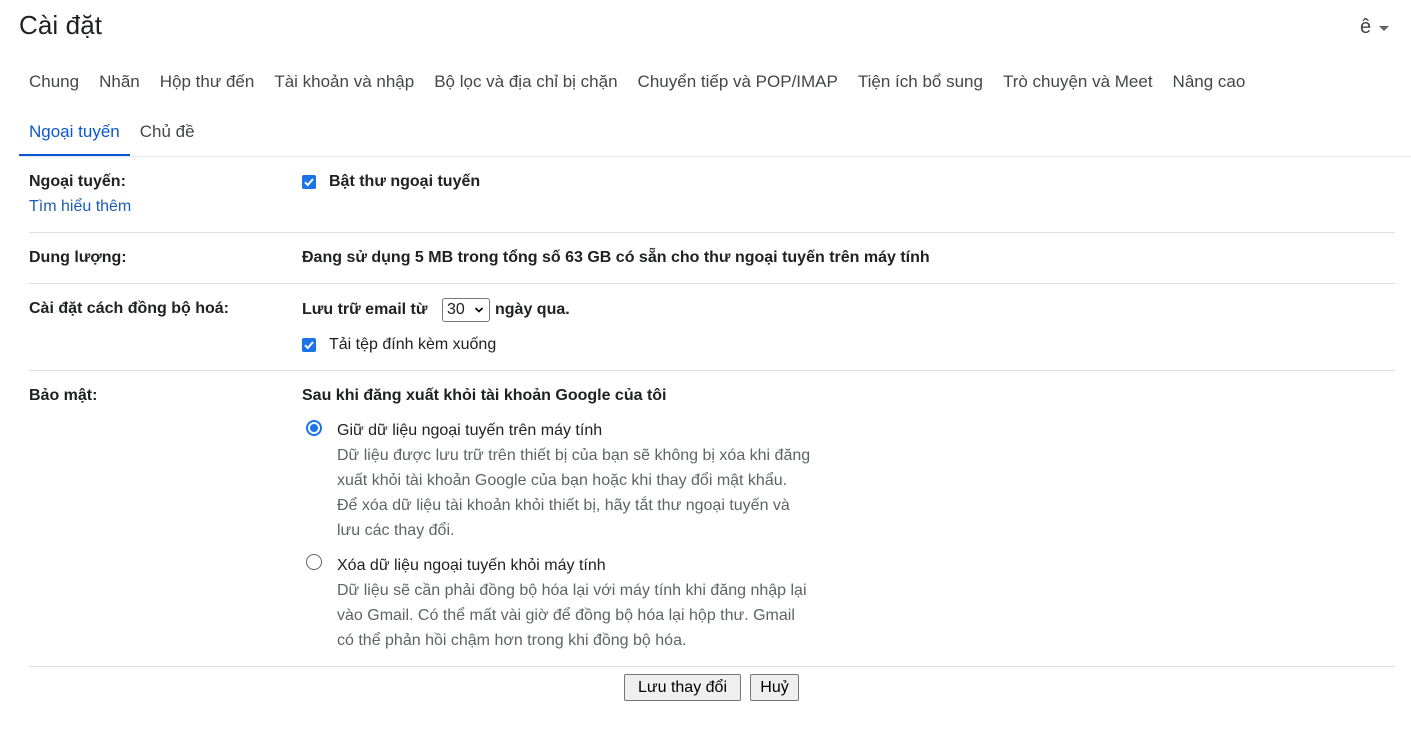  I want to click on tab-labels: Nhãn, so click(119, 88).